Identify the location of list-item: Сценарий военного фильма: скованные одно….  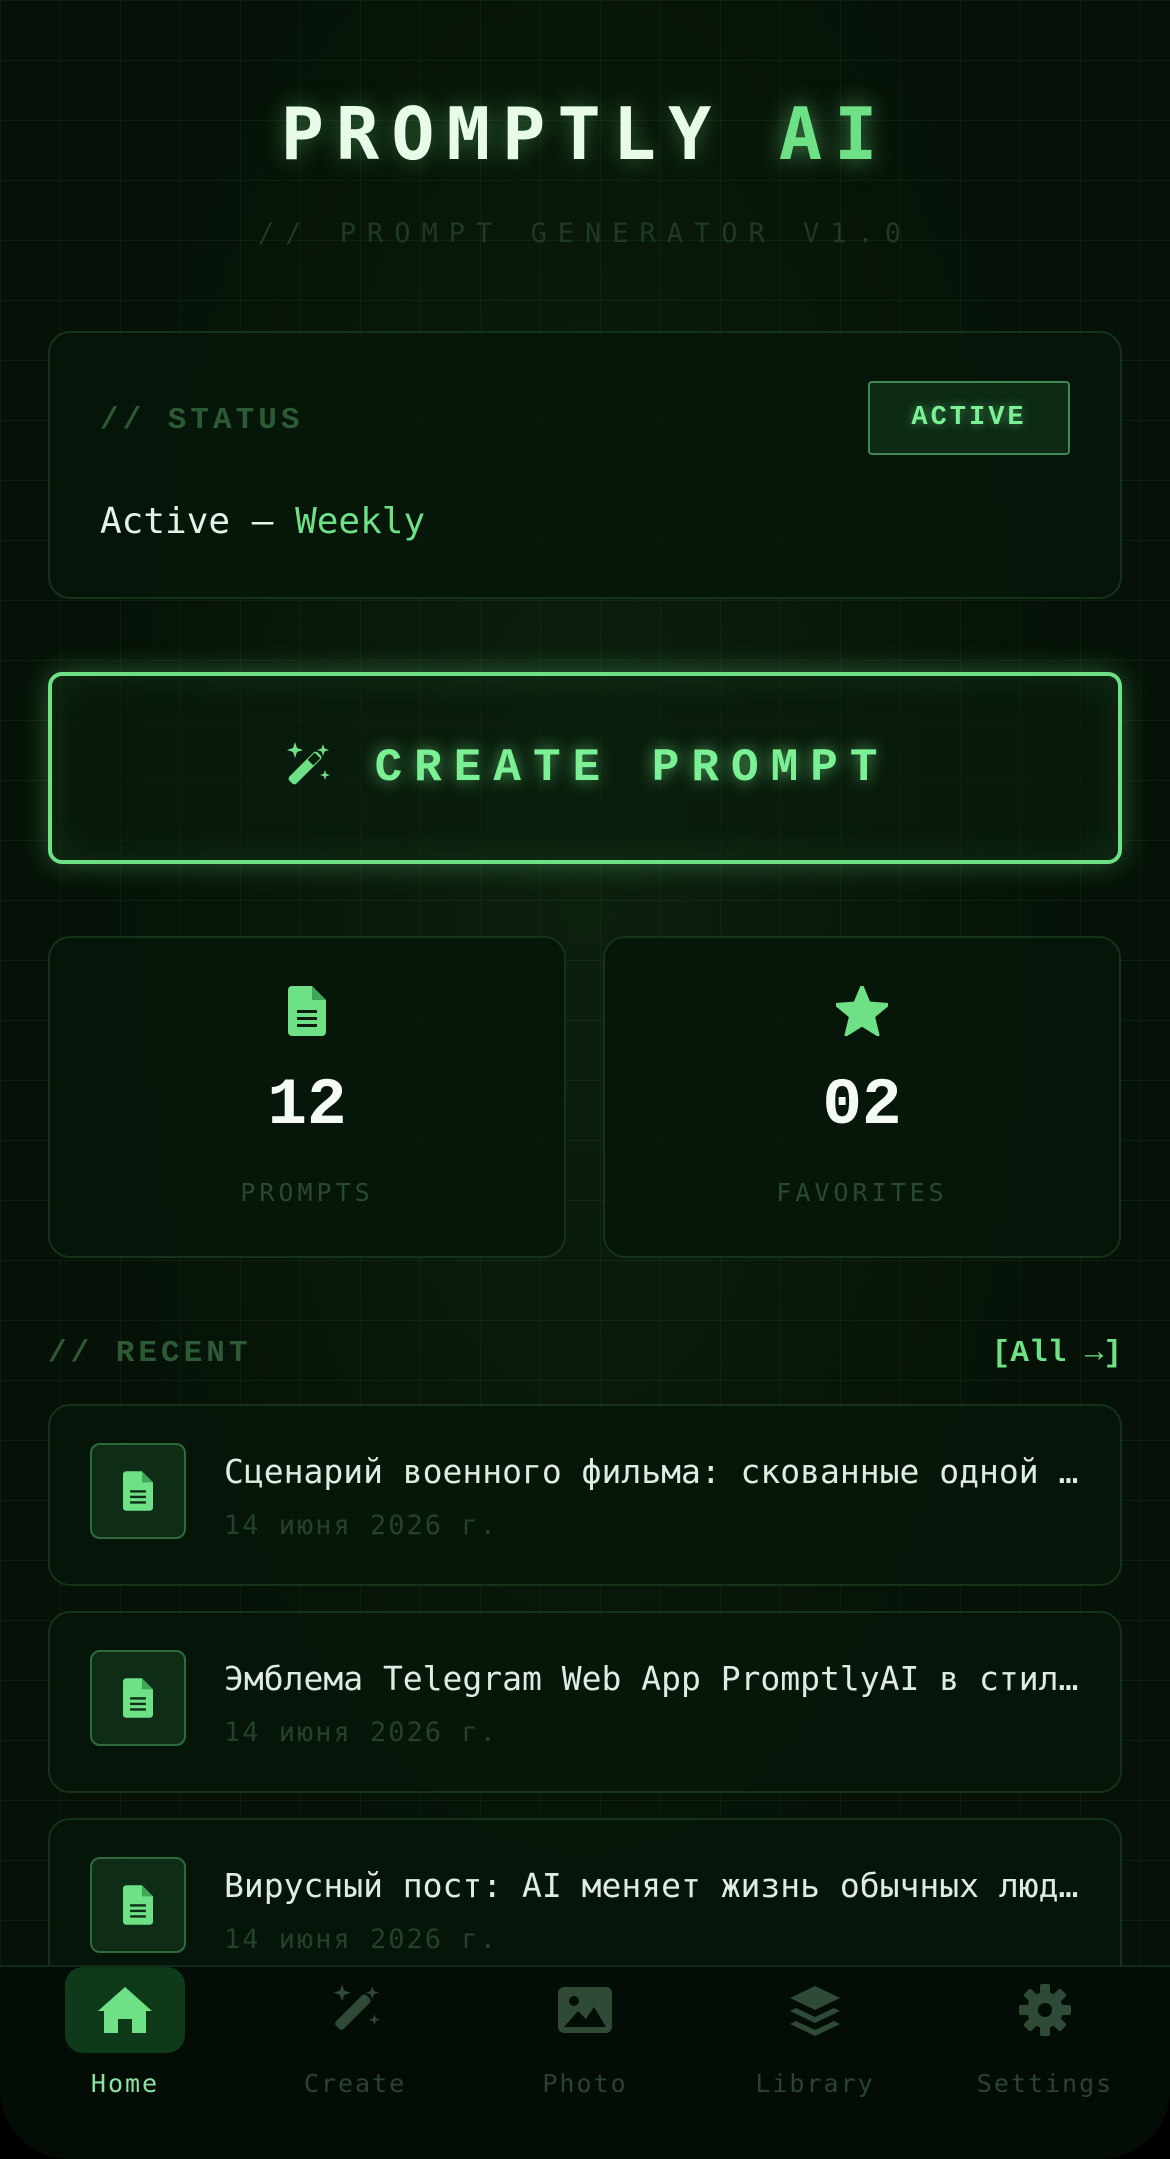
(585, 1495).